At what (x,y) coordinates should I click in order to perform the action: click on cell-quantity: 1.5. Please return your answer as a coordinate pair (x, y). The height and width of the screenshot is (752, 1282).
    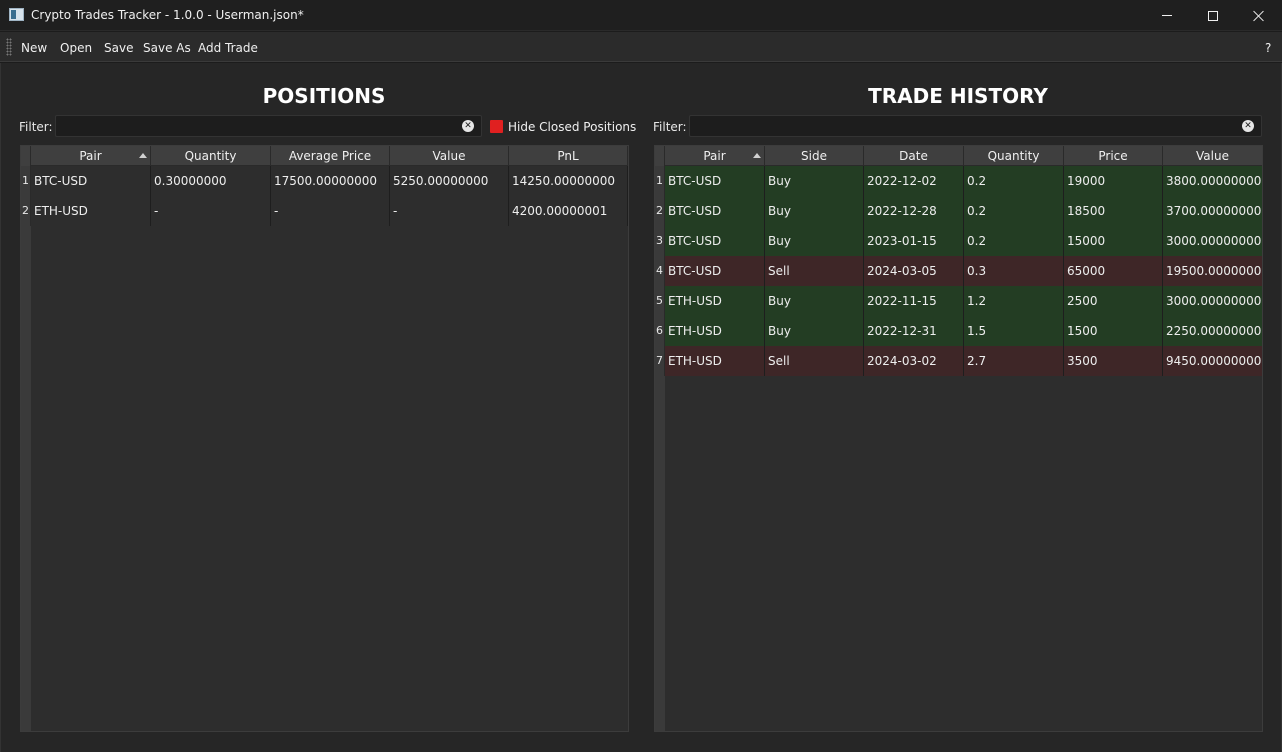
    Looking at the image, I should click on (1014, 331).